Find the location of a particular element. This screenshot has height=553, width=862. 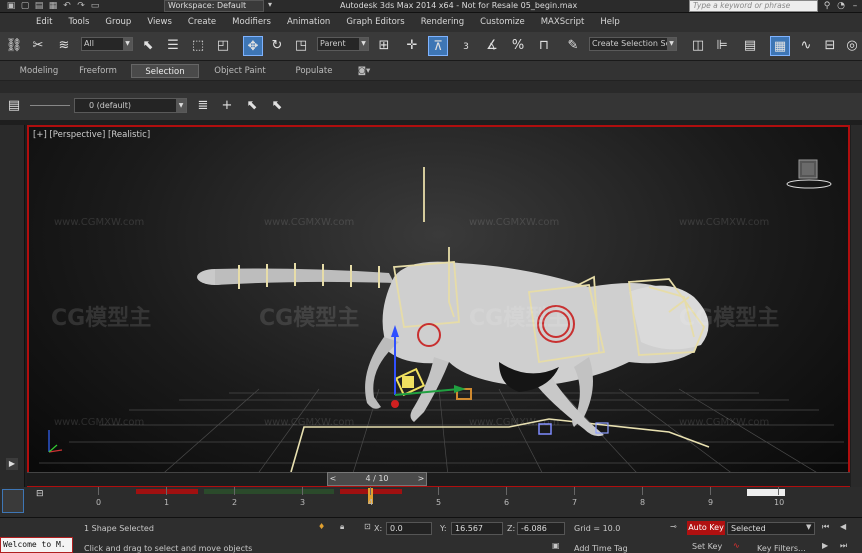

layer-manager-icon: ▤ is located at coordinates (750, 46).